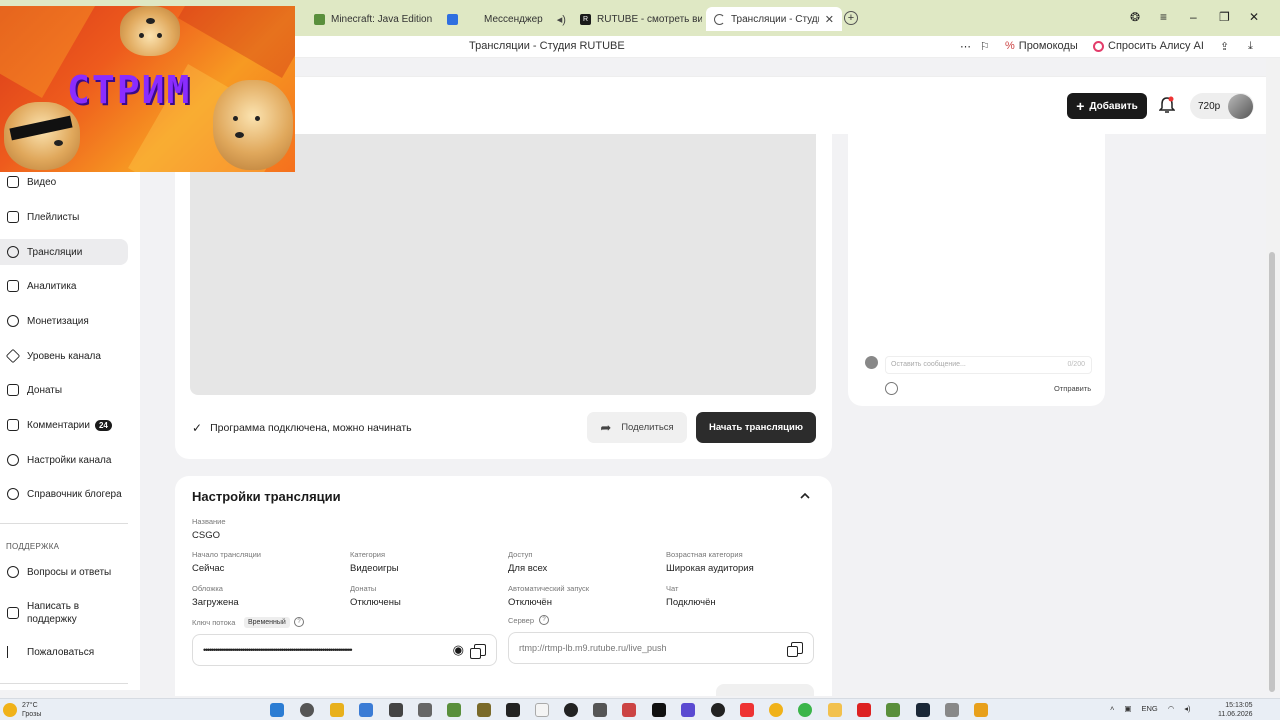 The image size is (1280, 720). I want to click on upside-down-doge-image, so click(150, 31).